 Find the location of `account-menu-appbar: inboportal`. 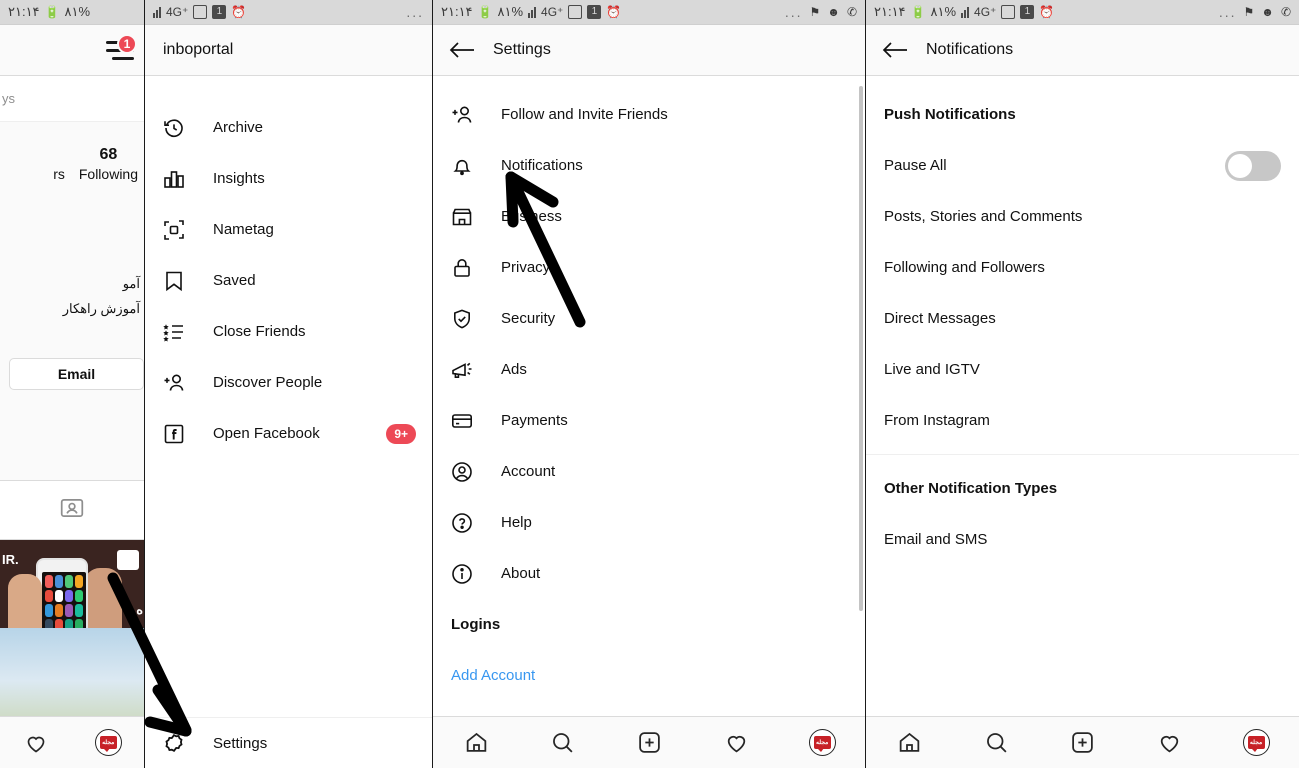

account-menu-appbar: inboportal is located at coordinates (288, 50).